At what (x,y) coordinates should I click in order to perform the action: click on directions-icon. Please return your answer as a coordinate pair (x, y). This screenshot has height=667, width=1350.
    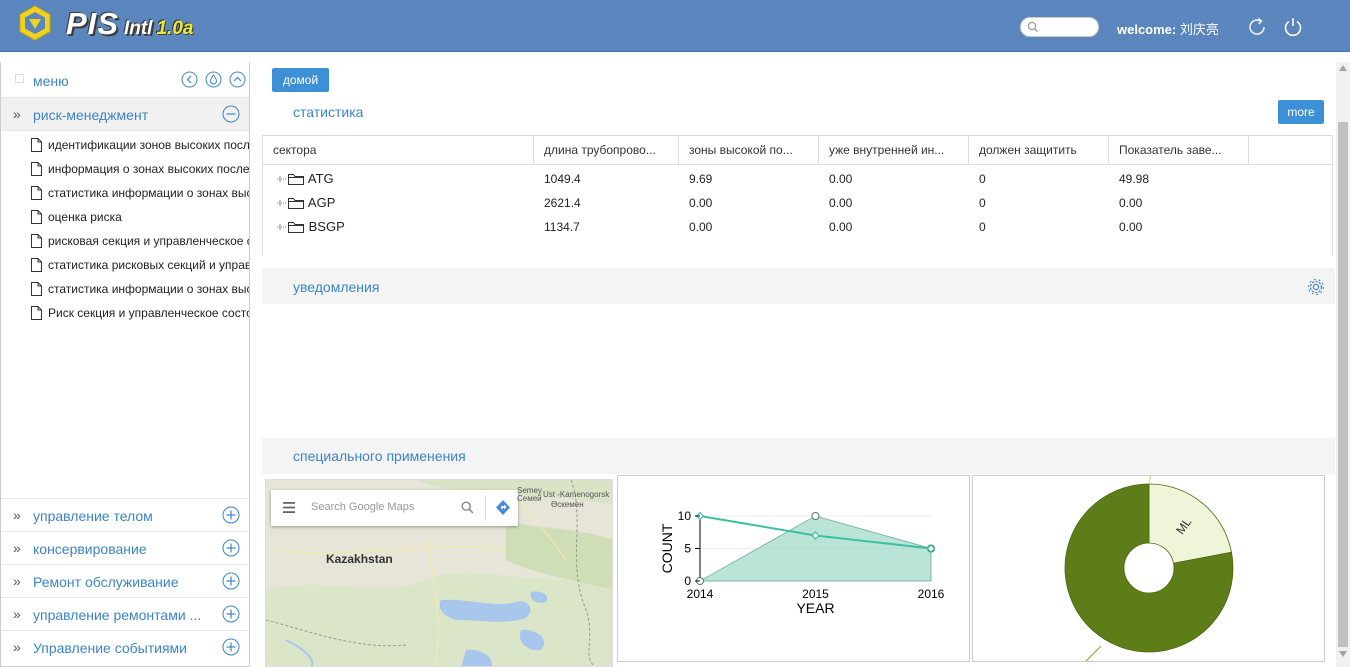
    Looking at the image, I should click on (503, 507).